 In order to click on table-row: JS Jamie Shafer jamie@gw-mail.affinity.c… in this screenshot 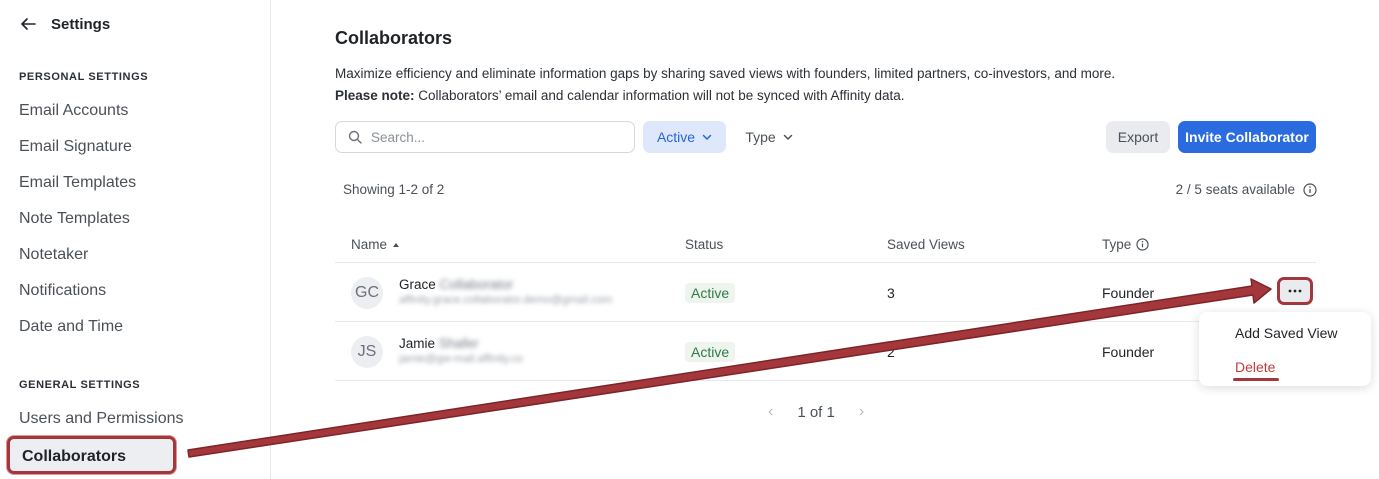, I will do `click(825, 351)`.